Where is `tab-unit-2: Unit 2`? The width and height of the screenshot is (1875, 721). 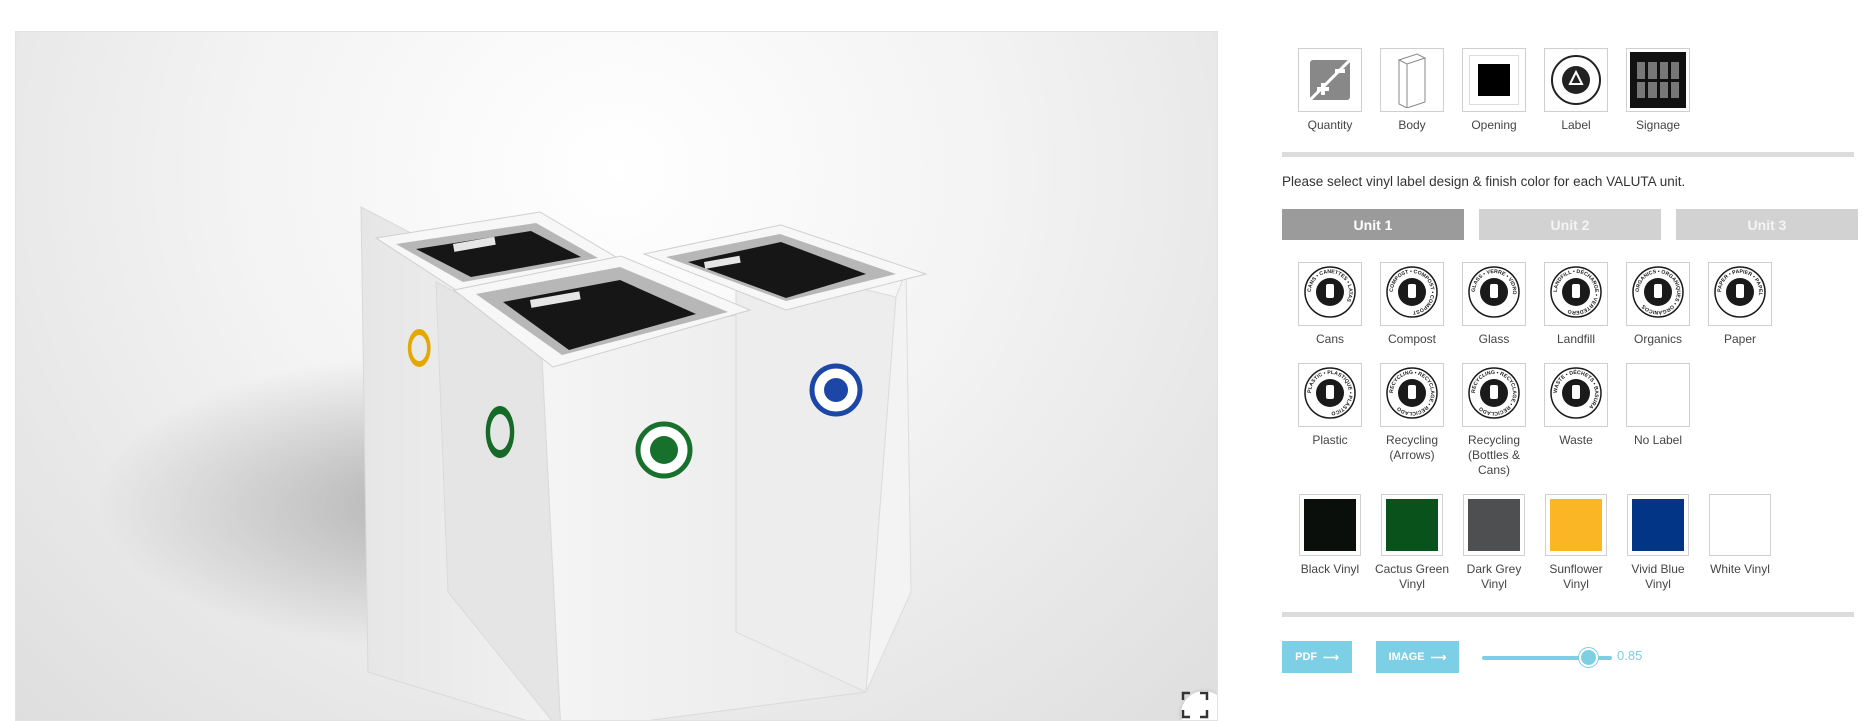 tab-unit-2: Unit 2 is located at coordinates (1570, 224).